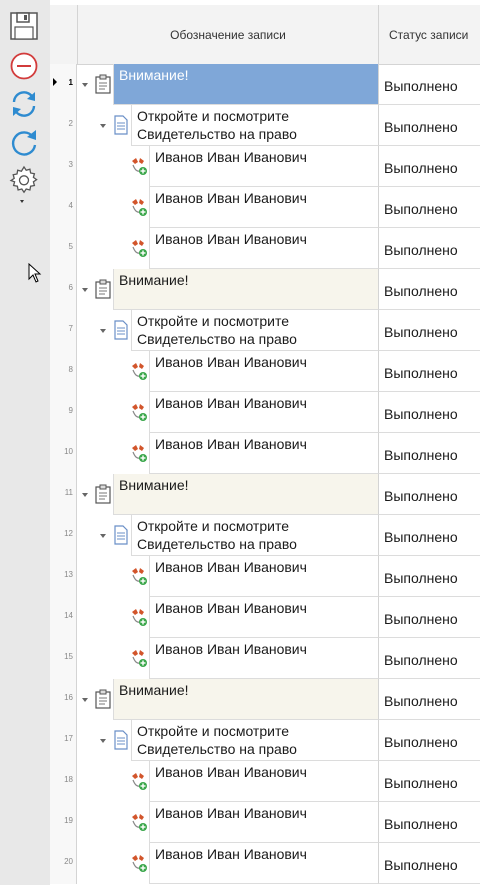  What do you see at coordinates (63, 207) in the screenshot?
I see `row-number-cell: 4` at bounding box center [63, 207].